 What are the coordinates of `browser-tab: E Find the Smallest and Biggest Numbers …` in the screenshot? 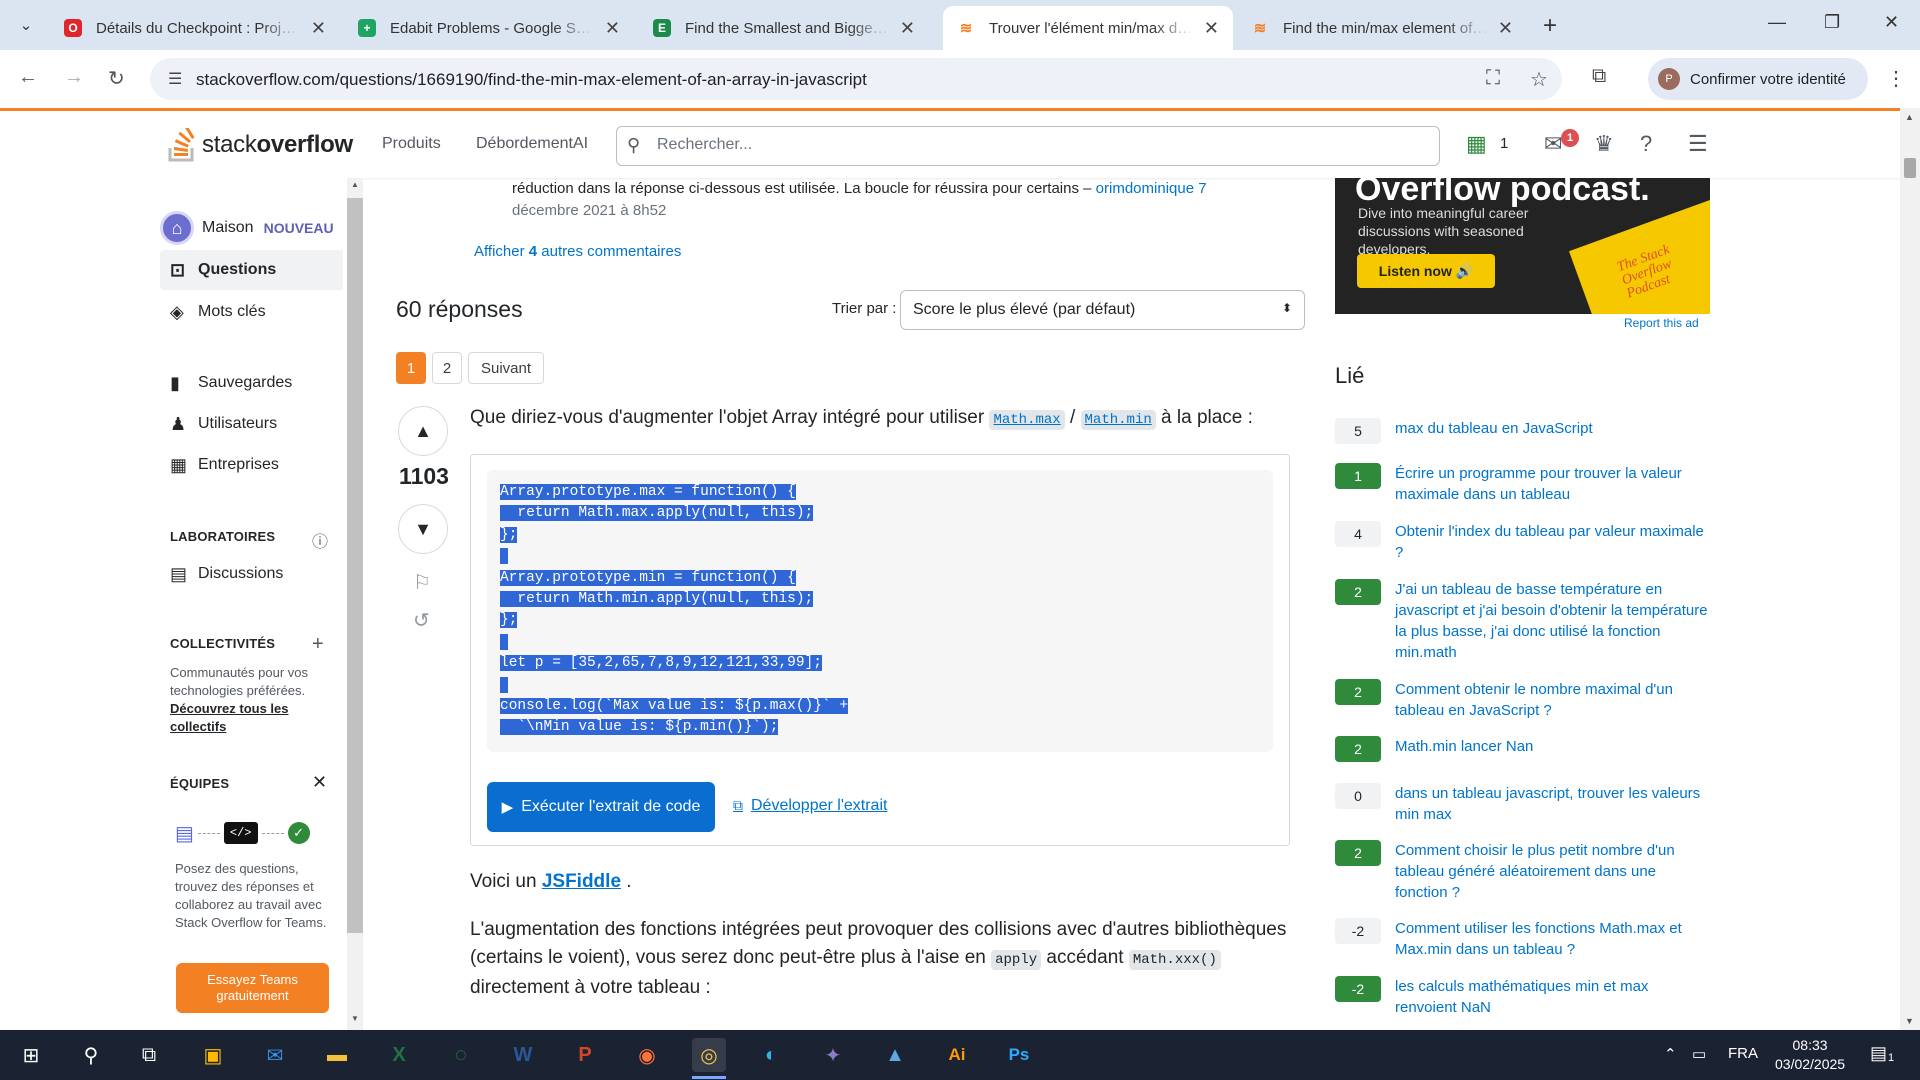 It's located at (784, 28).